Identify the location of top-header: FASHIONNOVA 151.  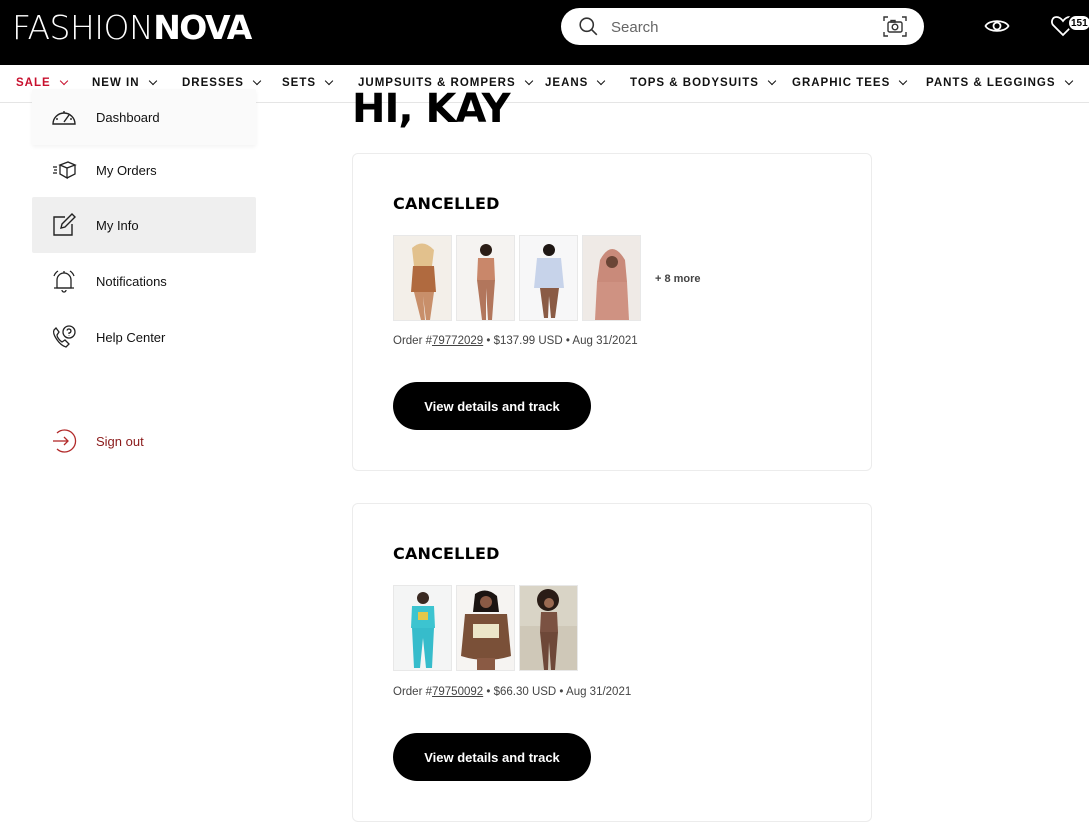
(544, 32).